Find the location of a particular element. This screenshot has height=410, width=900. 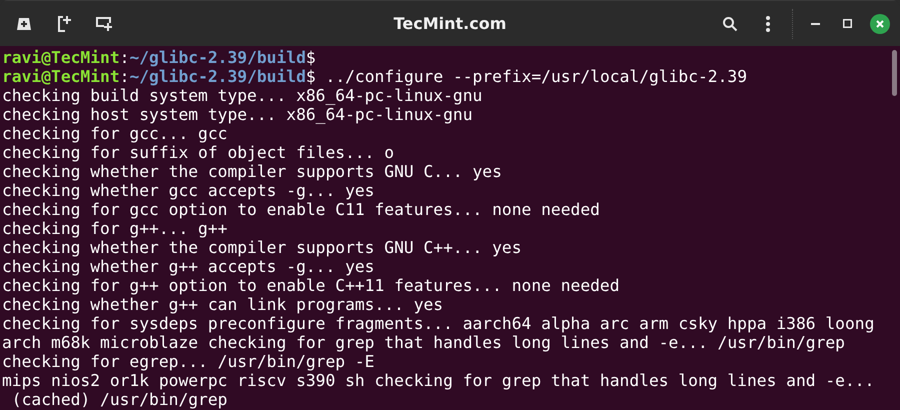

new-tab-icon is located at coordinates (24, 23).